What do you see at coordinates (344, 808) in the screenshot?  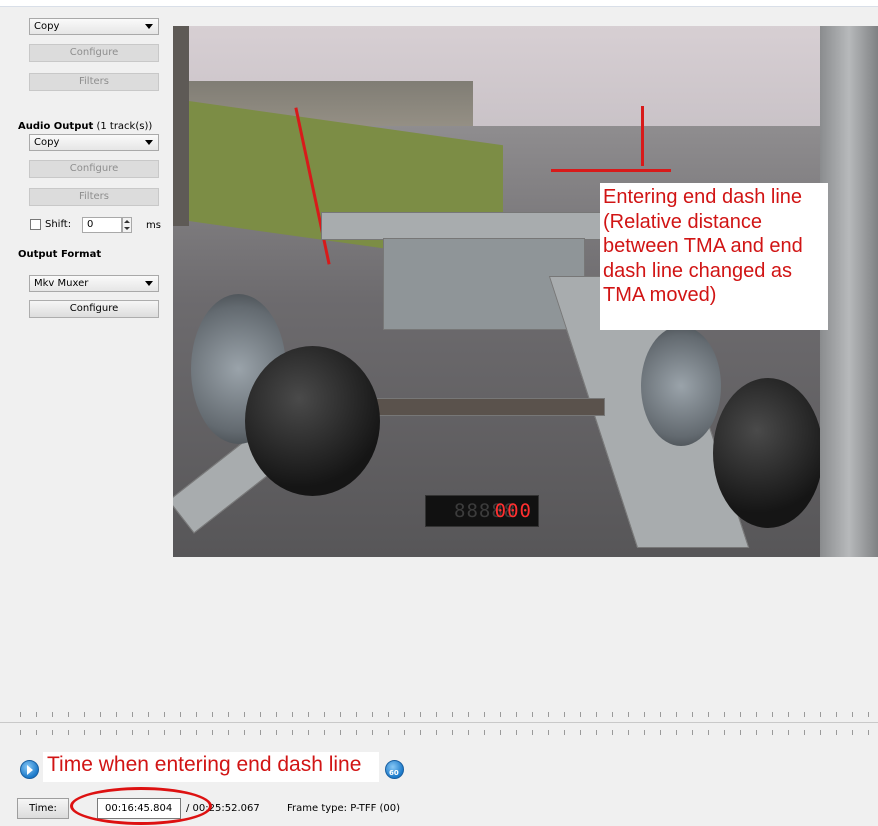 I see `frame-type: Frame type: P-TFF (00)` at bounding box center [344, 808].